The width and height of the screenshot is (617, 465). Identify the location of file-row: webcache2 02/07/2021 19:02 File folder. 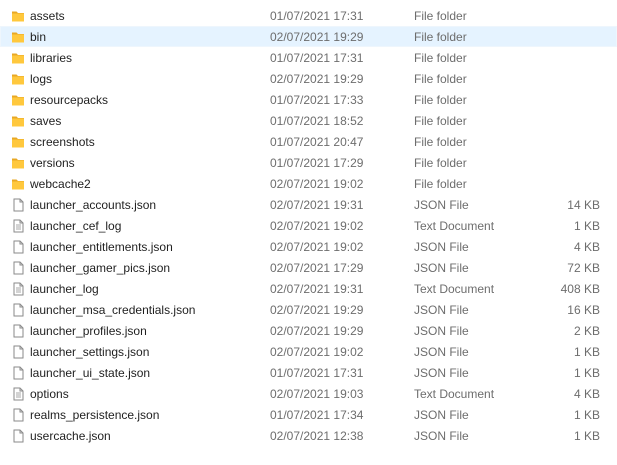
(308, 183).